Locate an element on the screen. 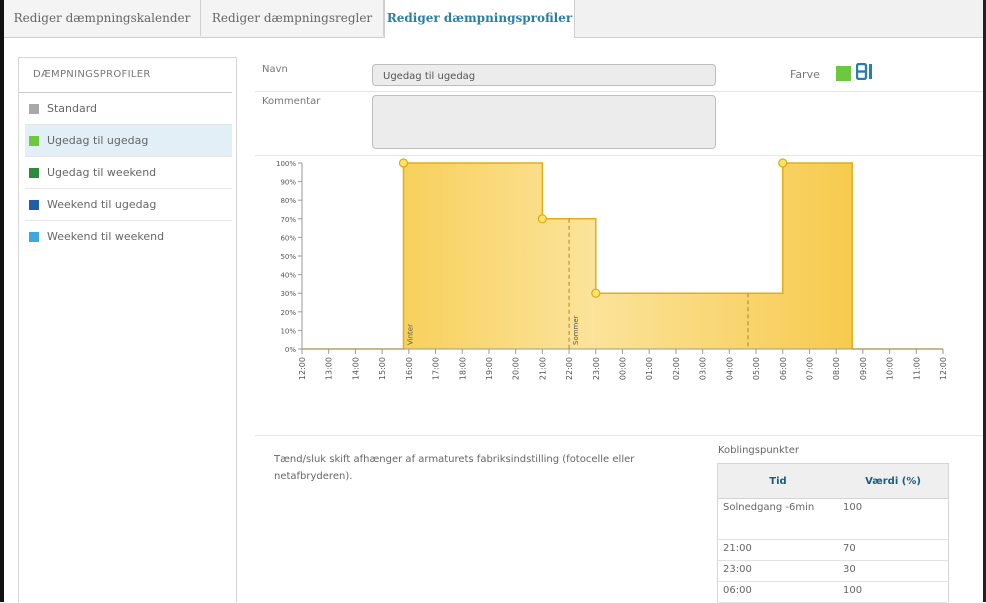 The width and height of the screenshot is (986, 603). value-cell: 70 is located at coordinates (893, 550).